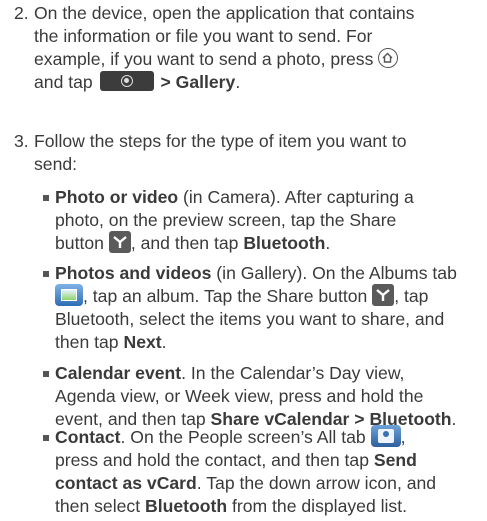 The width and height of the screenshot is (487, 521). Describe the element at coordinates (21, 141) in the screenshot. I see `step-number: 3.` at that location.